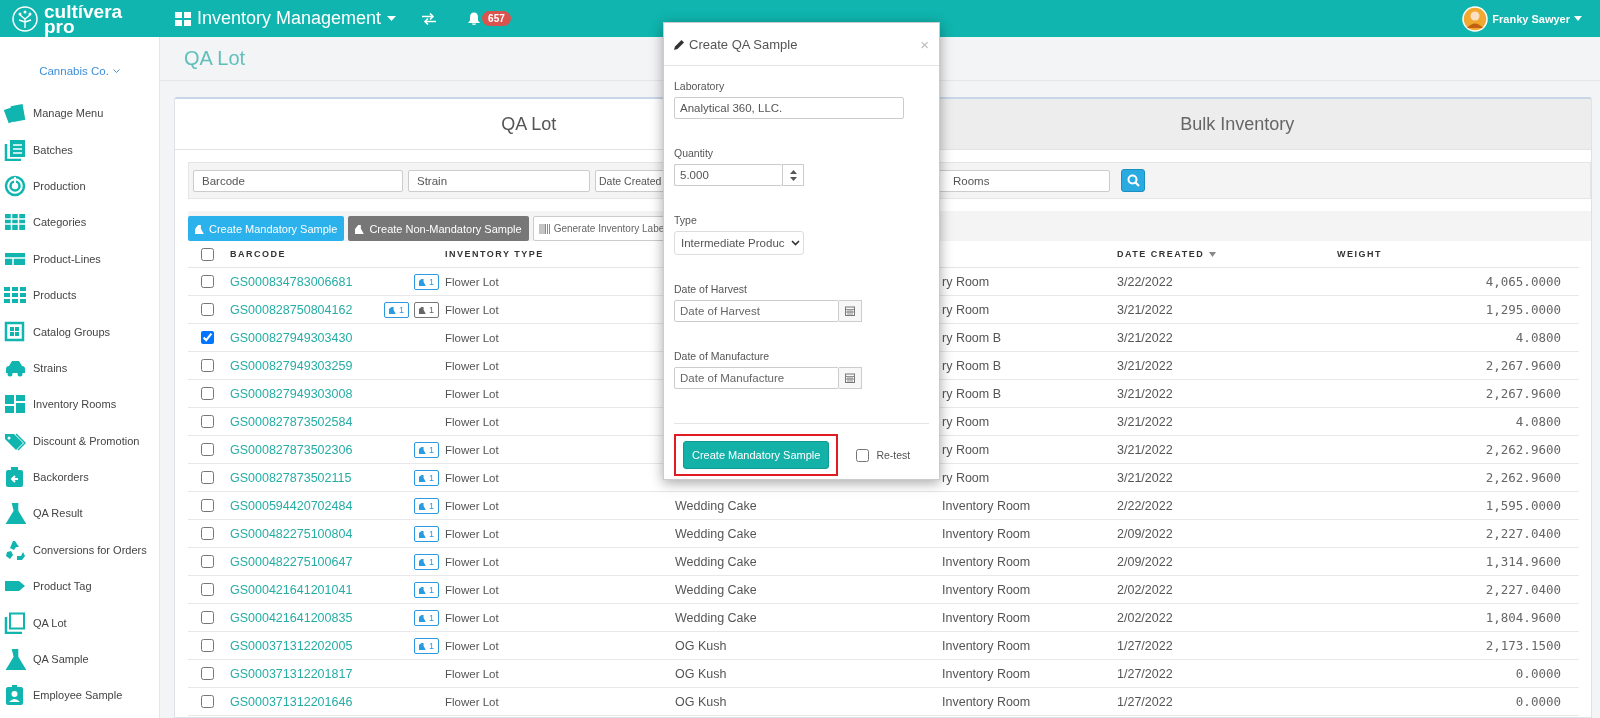  Describe the element at coordinates (863, 455) in the screenshot. I see `retest-checkbox` at that location.